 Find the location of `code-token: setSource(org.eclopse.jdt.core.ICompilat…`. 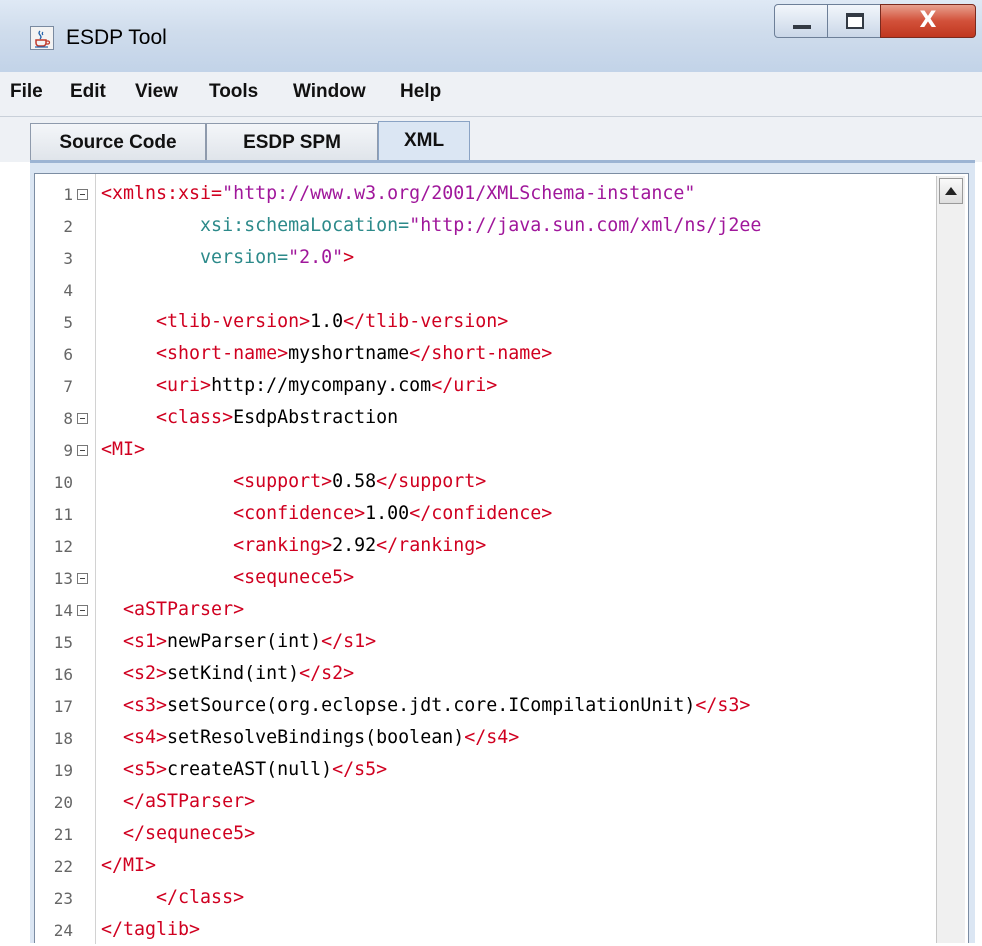

code-token: setSource(org.eclopse.jdt.core.ICompilat… is located at coordinates (431, 705).